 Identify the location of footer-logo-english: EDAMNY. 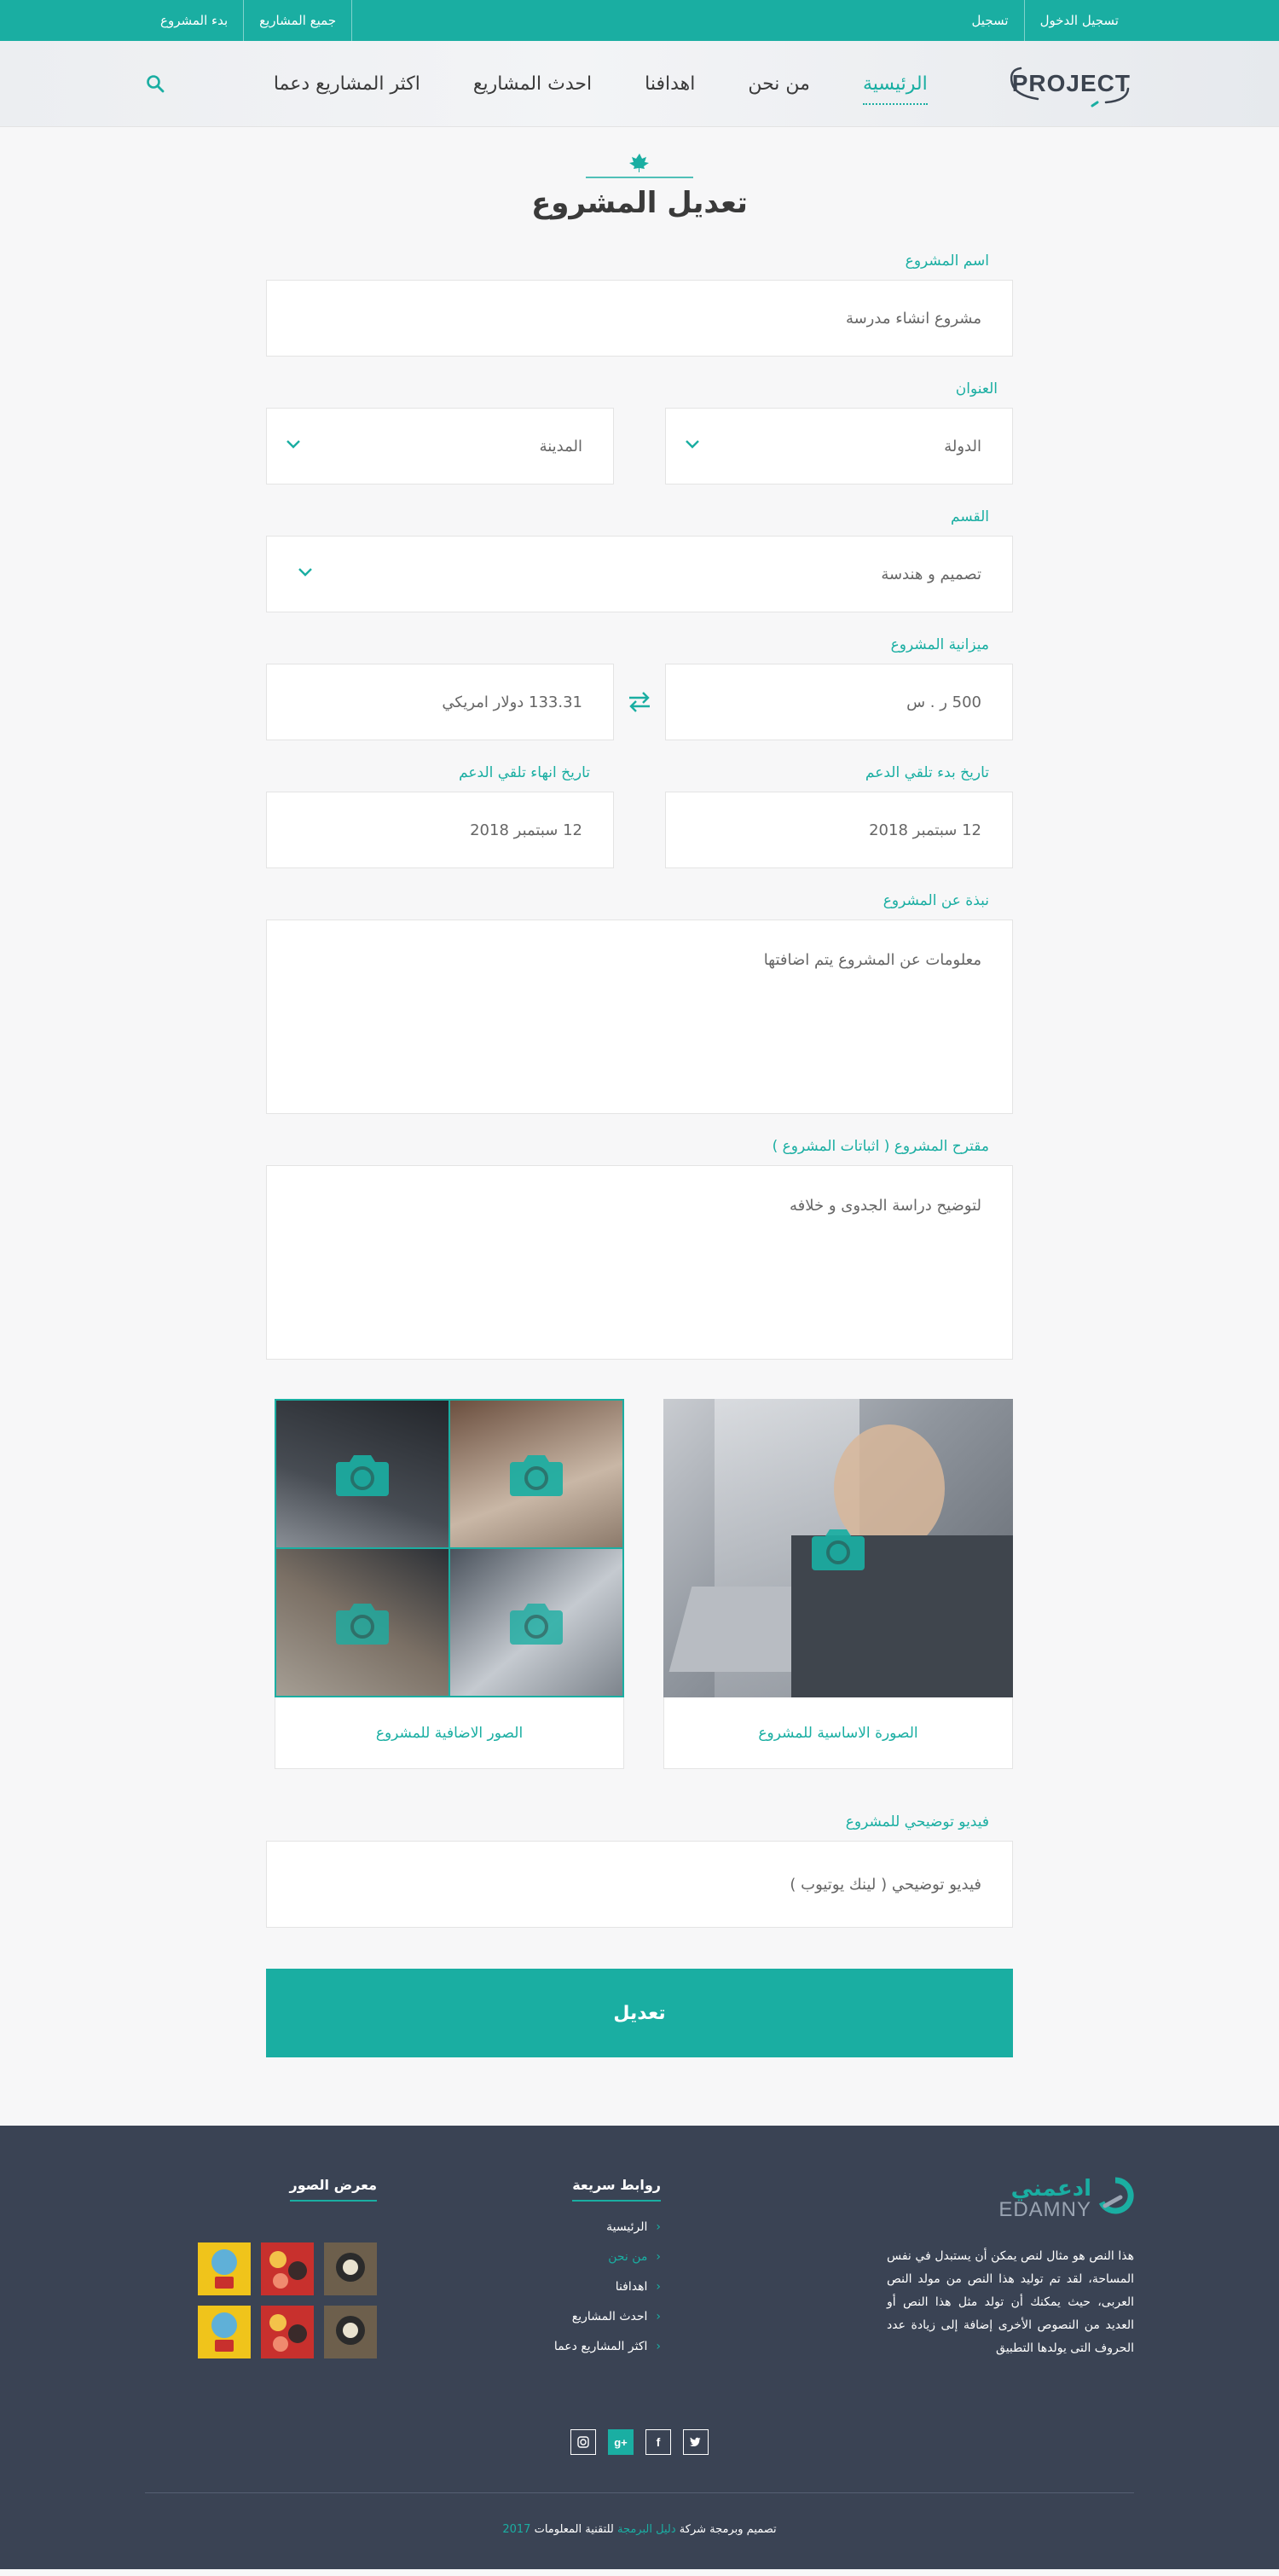
(1044, 2209).